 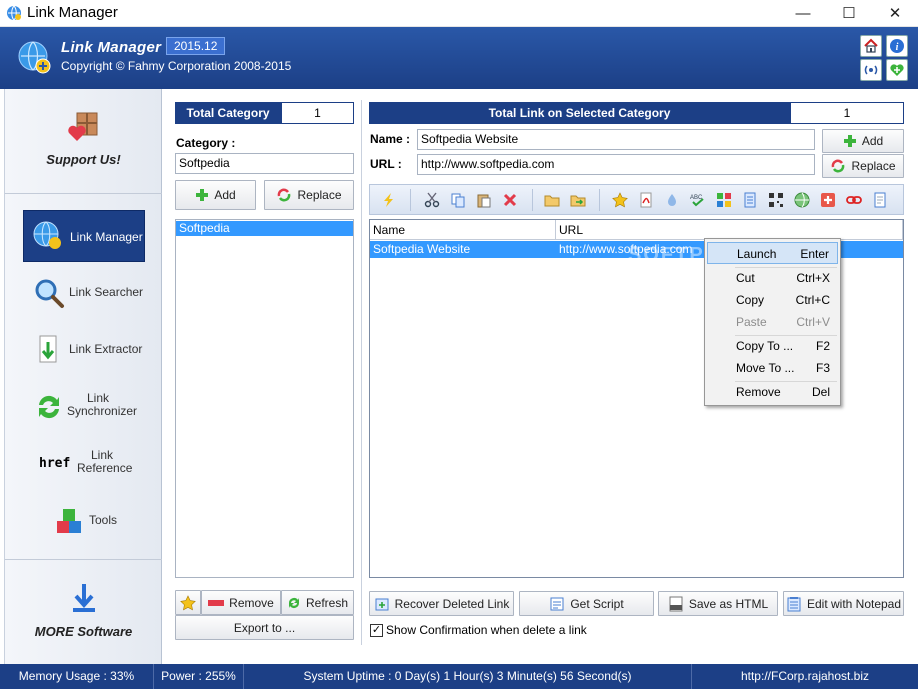 I want to click on link-add-button: Add, so click(x=863, y=141).